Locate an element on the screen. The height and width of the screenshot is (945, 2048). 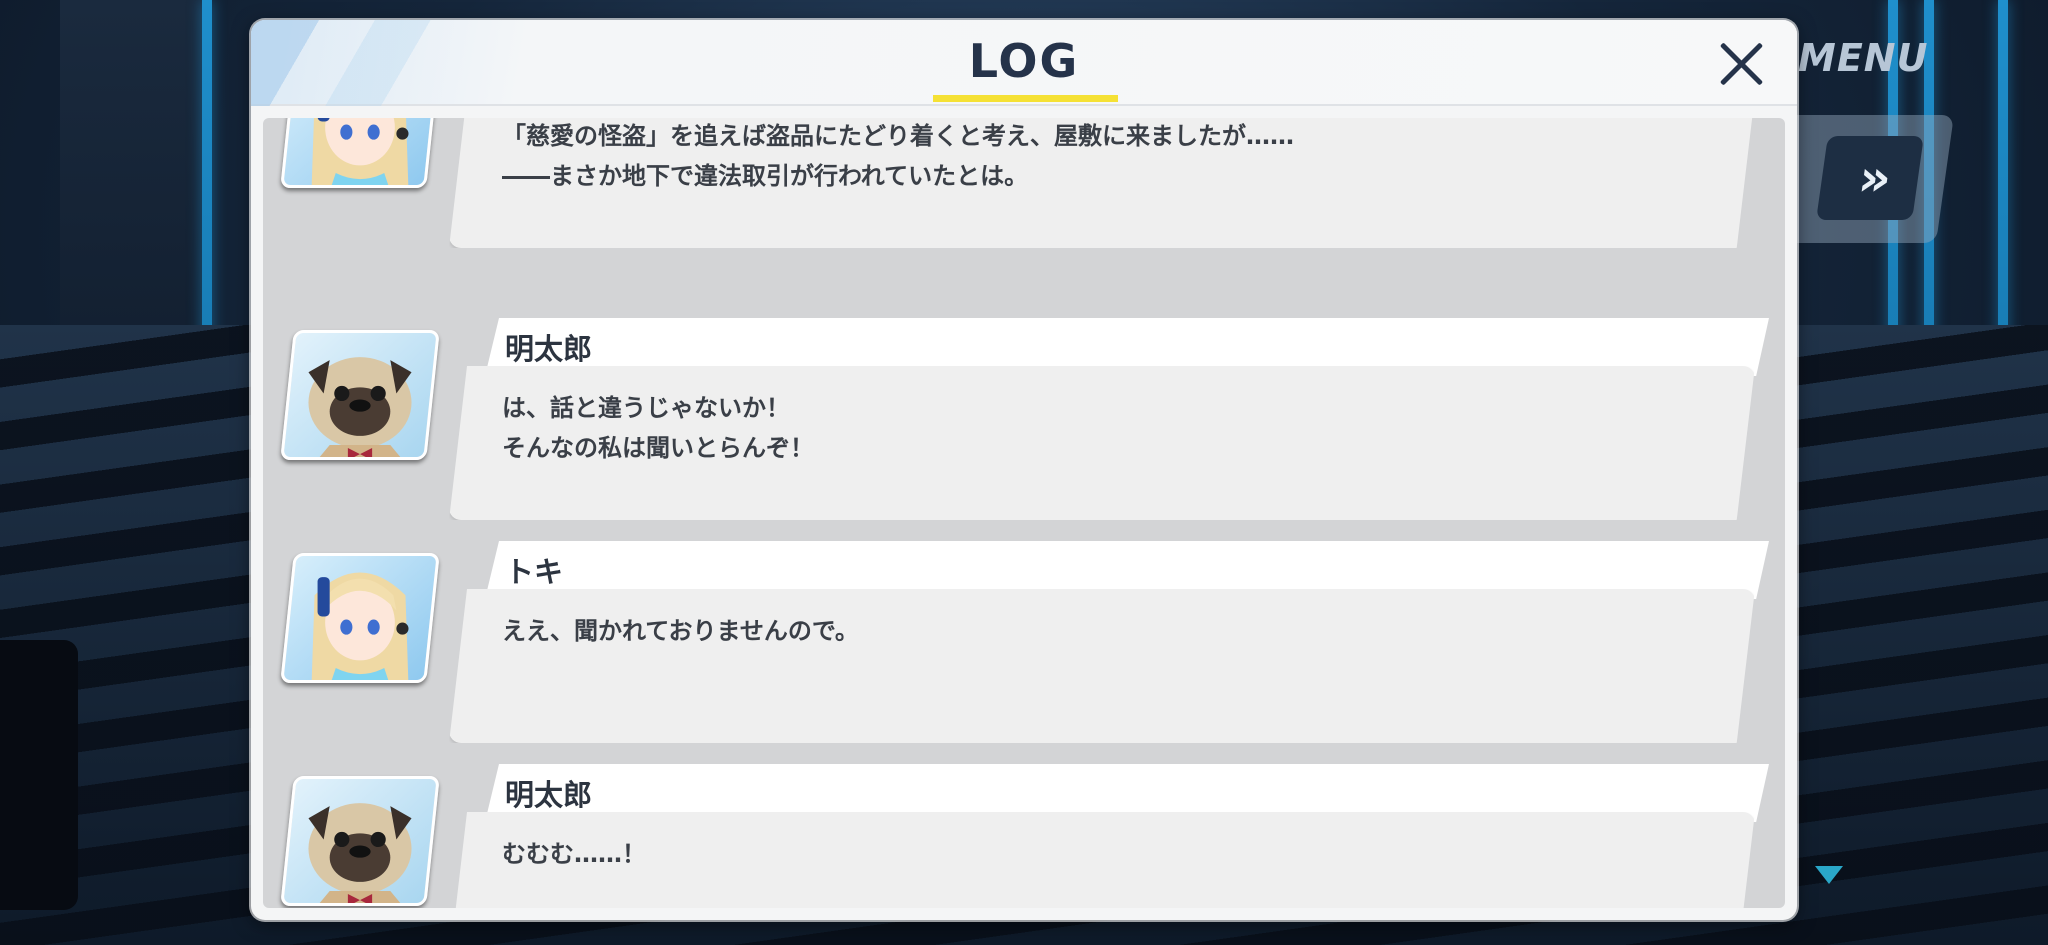
dialogue-text: ええ、聞かれておりませんので。 is located at coordinates (680, 631).